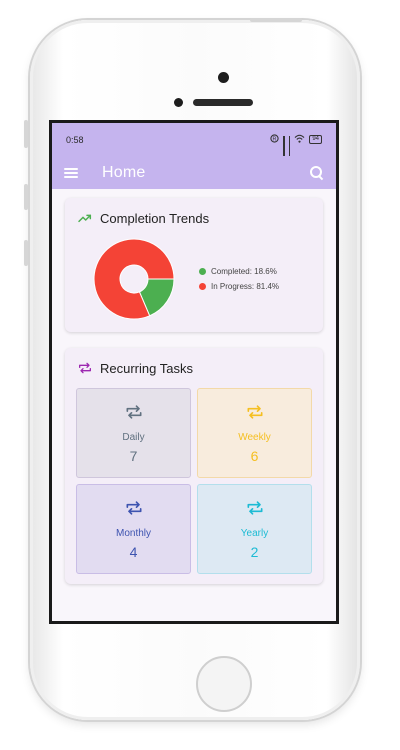 The image size is (400, 750). Describe the element at coordinates (133, 437) in the screenshot. I see `tile-label-daily: Daily` at that location.